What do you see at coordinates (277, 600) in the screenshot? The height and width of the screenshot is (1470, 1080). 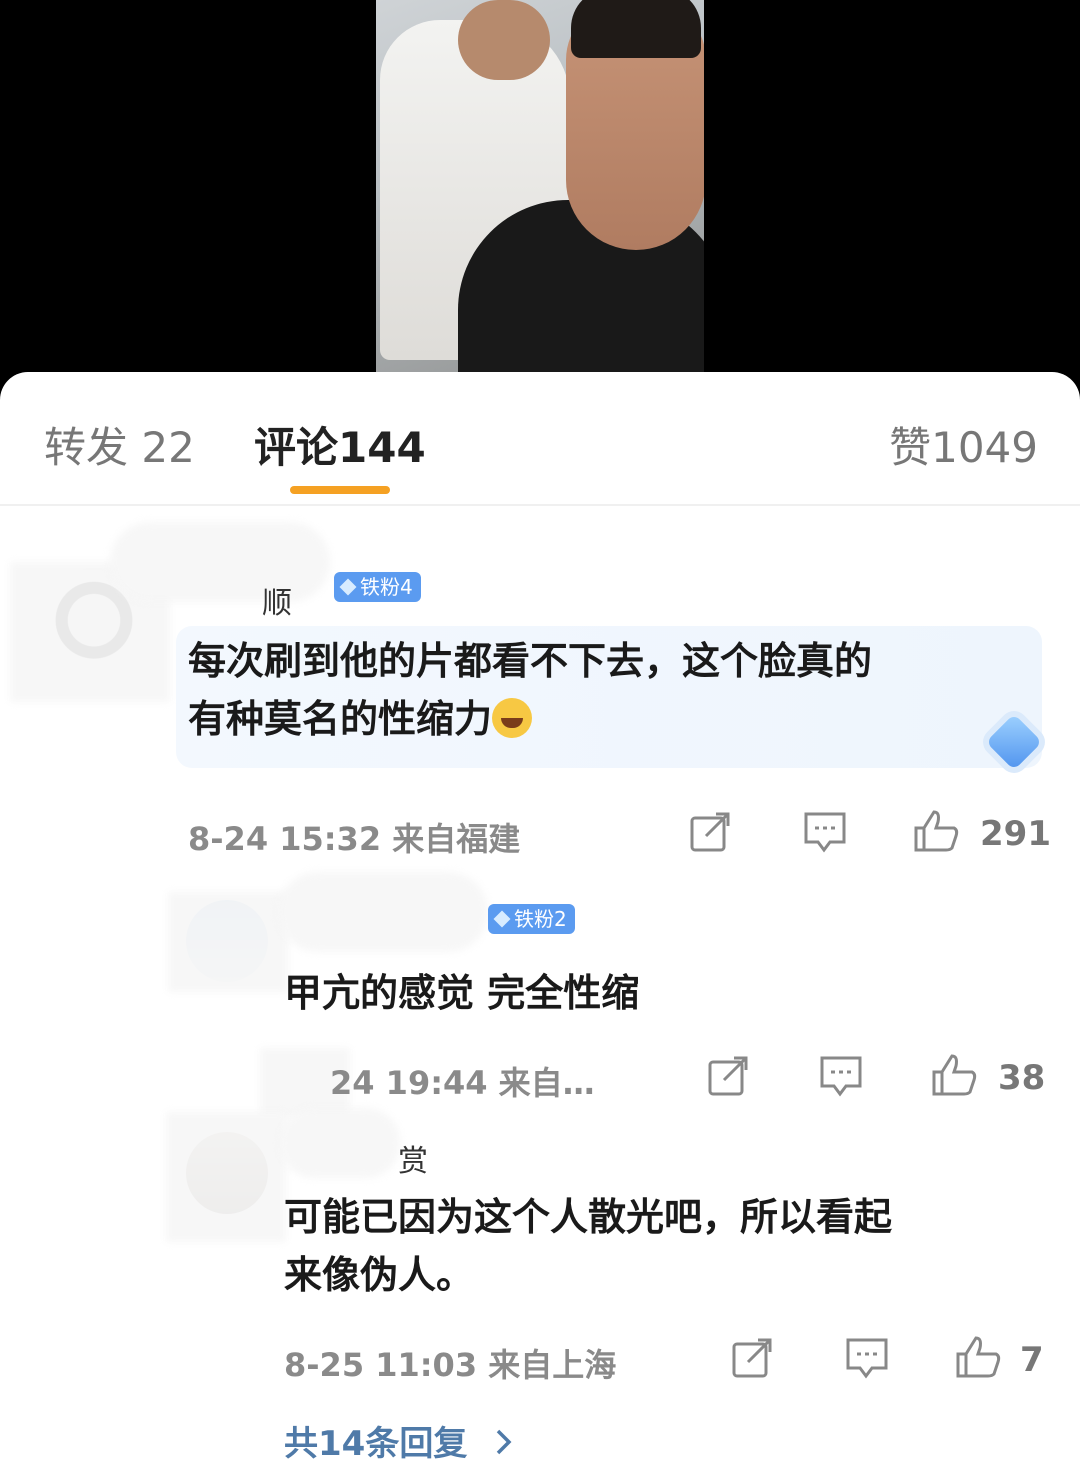 I see `username: 顺` at bounding box center [277, 600].